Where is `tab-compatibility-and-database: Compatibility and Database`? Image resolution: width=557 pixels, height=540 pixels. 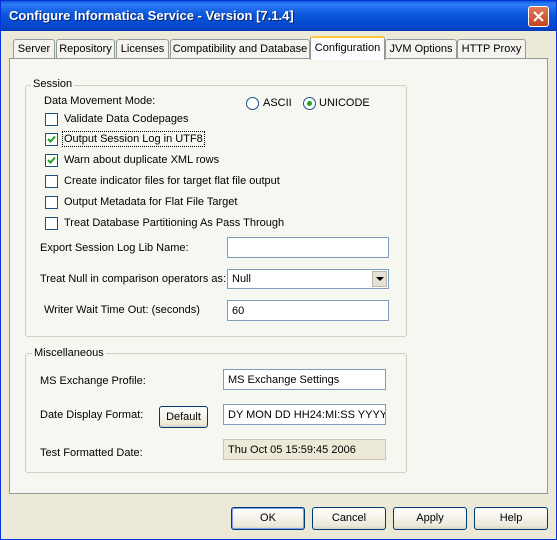 tab-compatibility-and-database: Compatibility and Database is located at coordinates (240, 49).